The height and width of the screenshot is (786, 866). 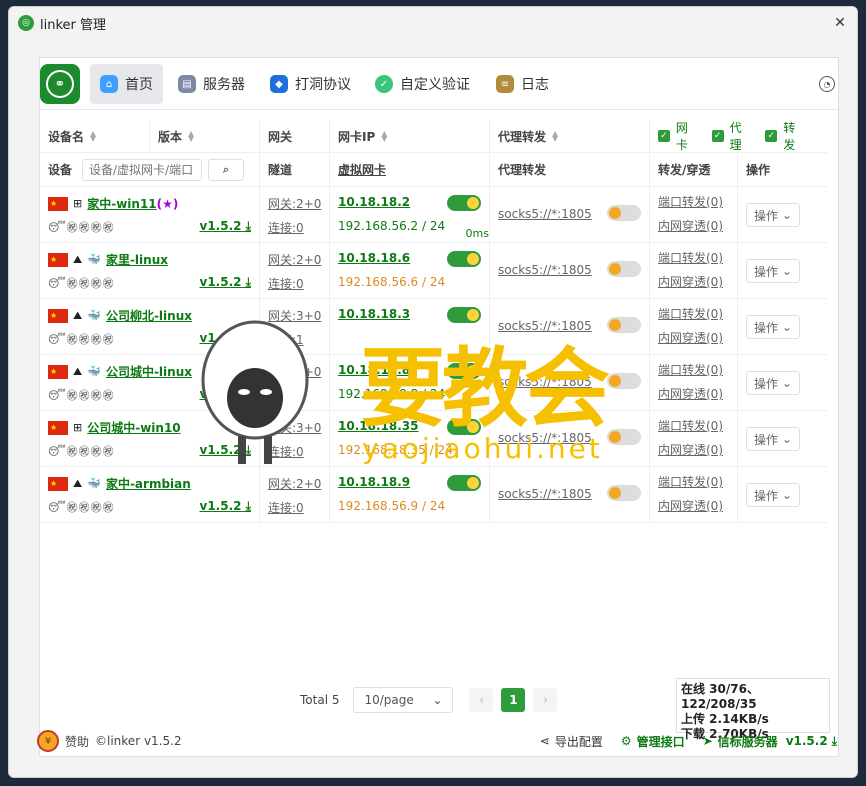 What do you see at coordinates (374, 314) in the screenshot?
I see `virtual-ip: 10.18.18.3` at bounding box center [374, 314].